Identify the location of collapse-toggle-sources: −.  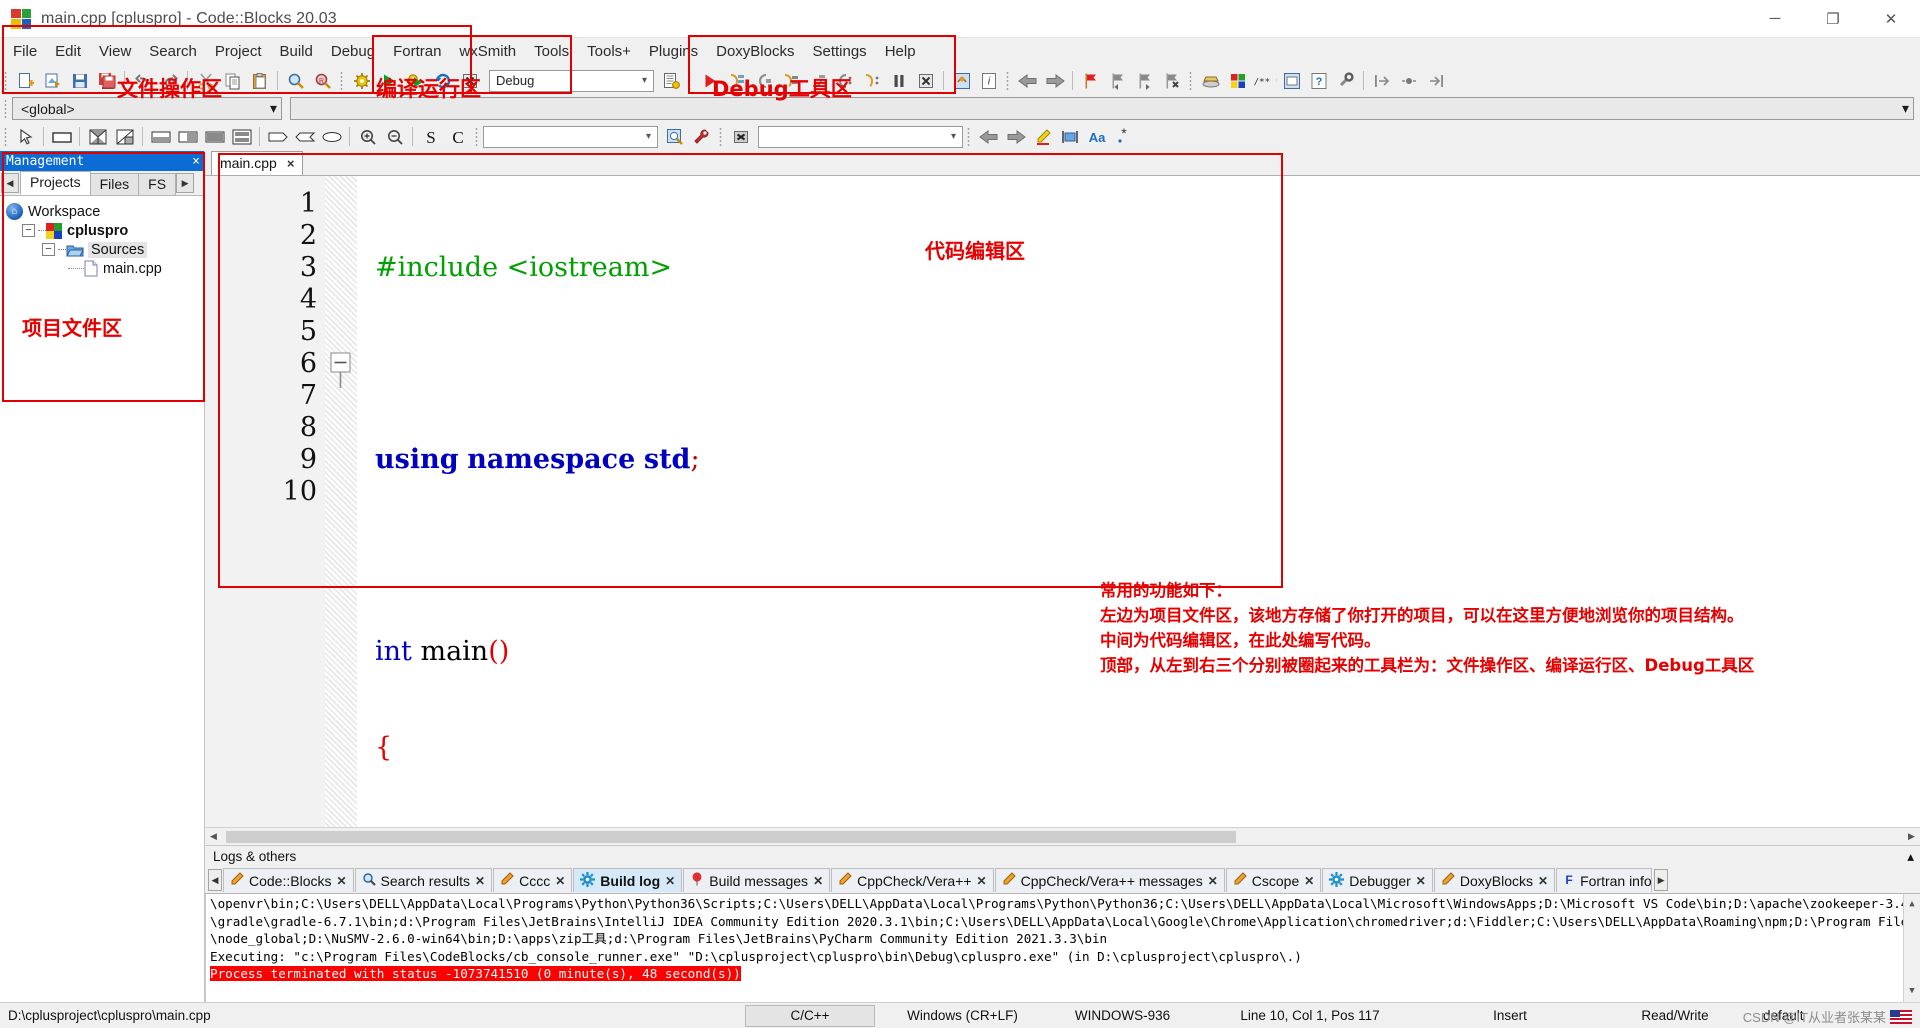
(48, 249).